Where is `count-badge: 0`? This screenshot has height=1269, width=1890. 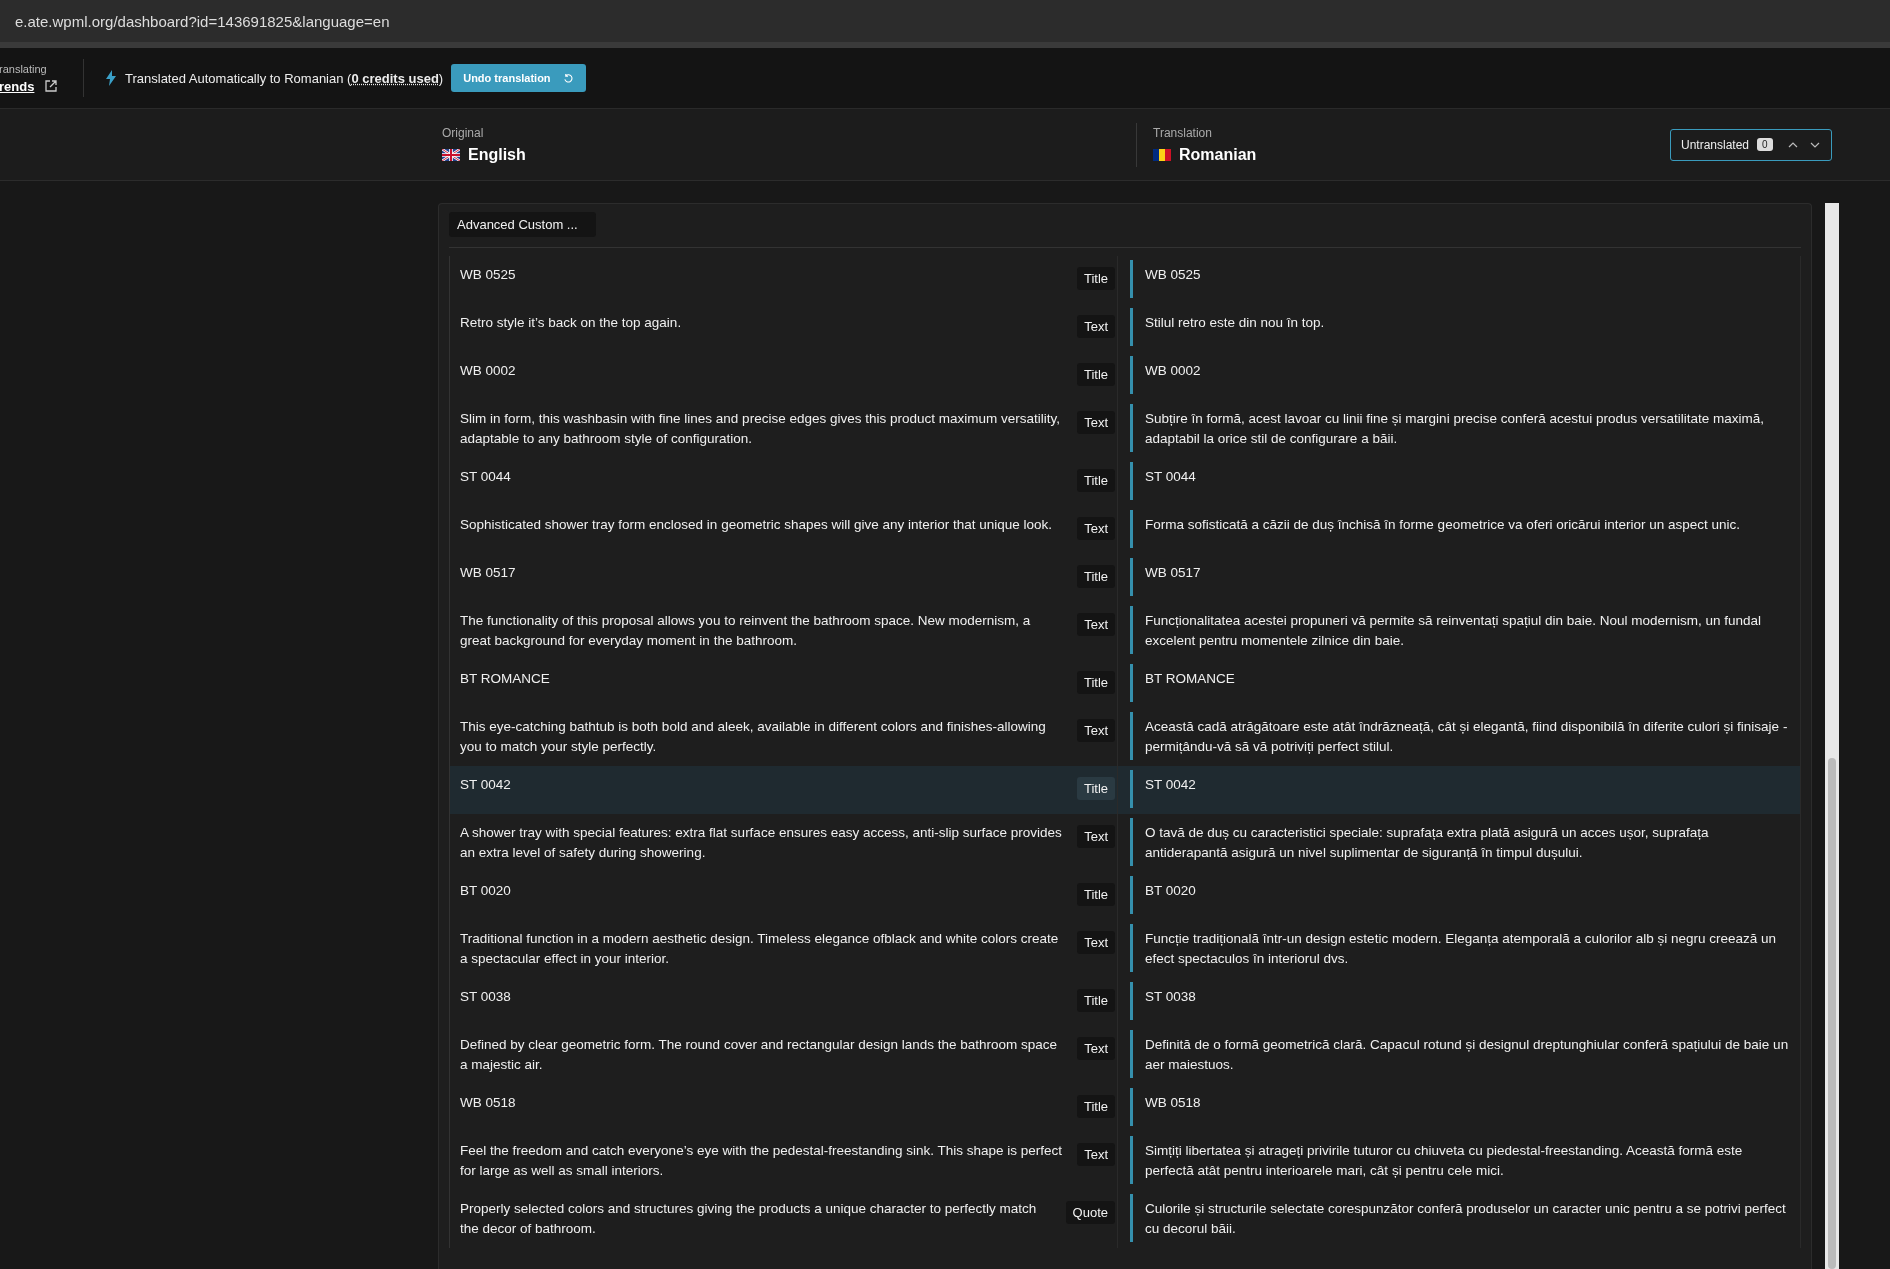
count-badge: 0 is located at coordinates (1765, 144).